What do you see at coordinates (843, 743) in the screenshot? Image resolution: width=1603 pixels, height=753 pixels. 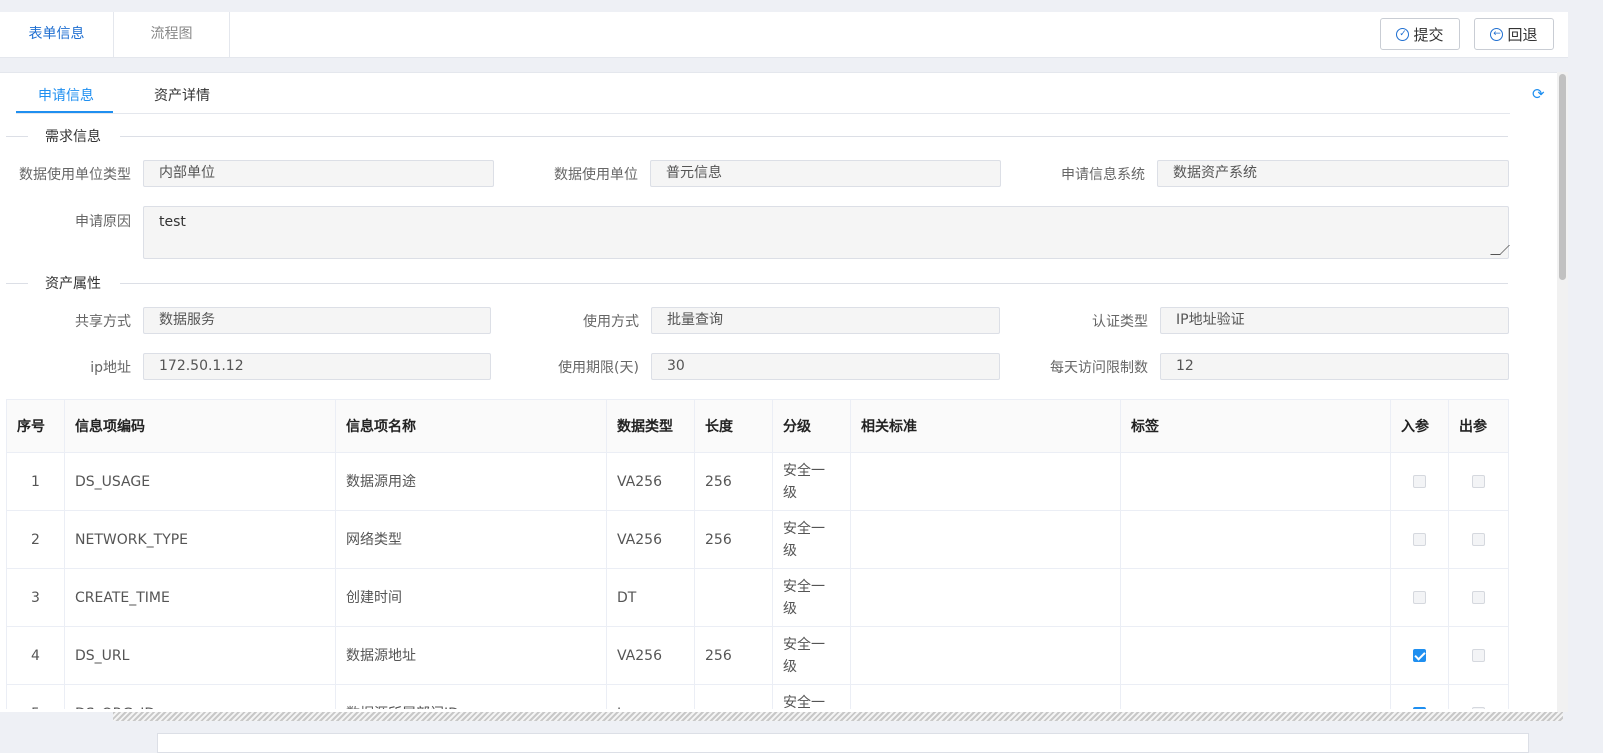 I see `bottom-panel` at bounding box center [843, 743].